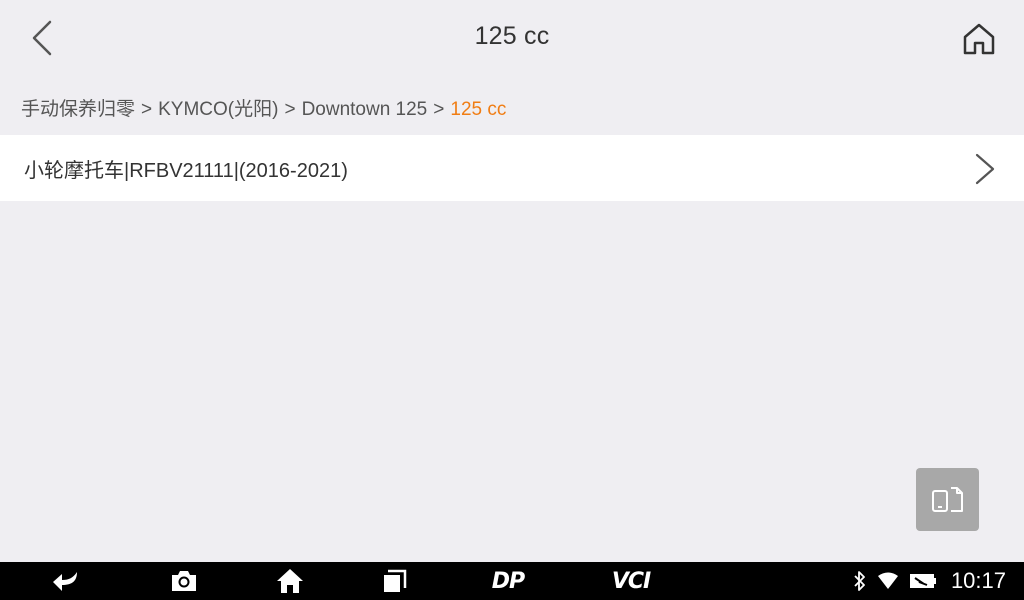 This screenshot has height=600, width=1024. What do you see at coordinates (218, 109) in the screenshot?
I see `breadcrumb-item-brand: KYMCO(光阳)` at bounding box center [218, 109].